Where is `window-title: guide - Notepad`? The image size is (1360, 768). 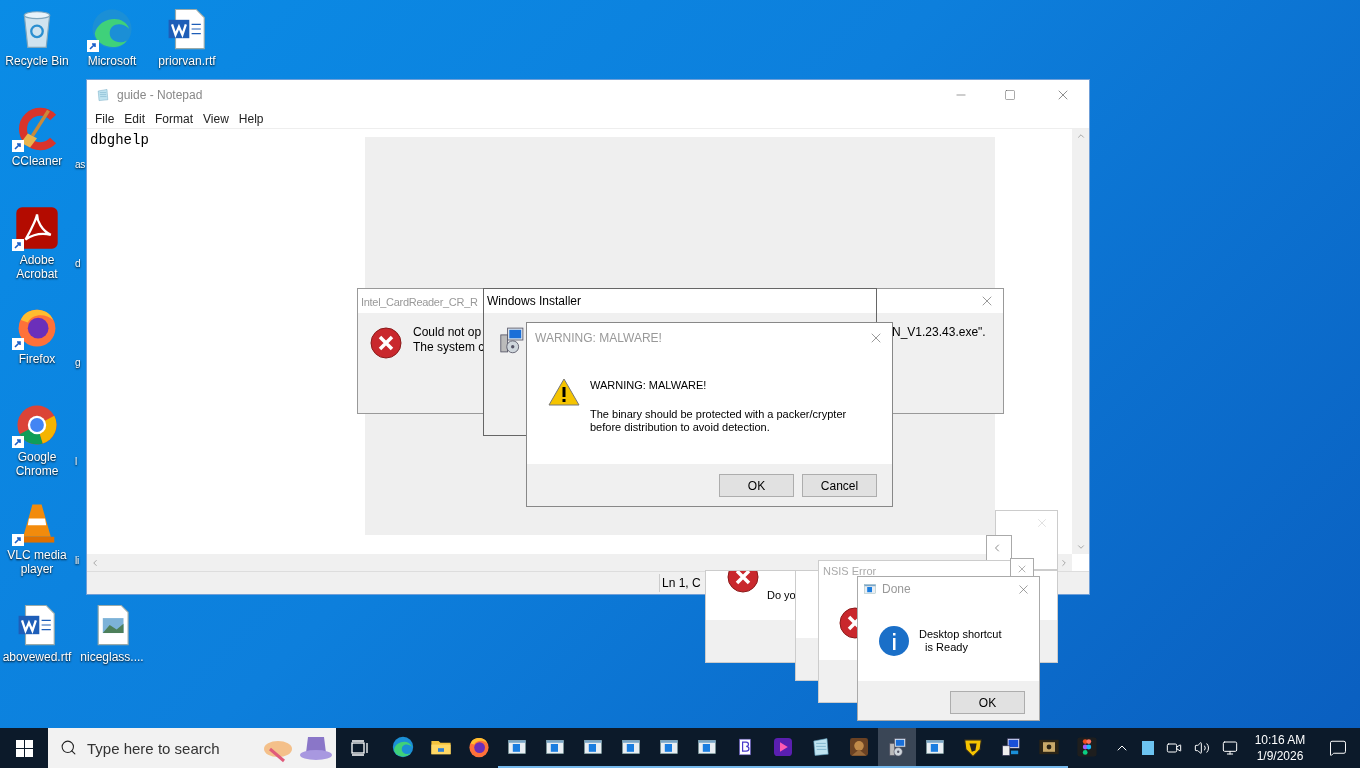 window-title: guide - Notepad is located at coordinates (160, 95).